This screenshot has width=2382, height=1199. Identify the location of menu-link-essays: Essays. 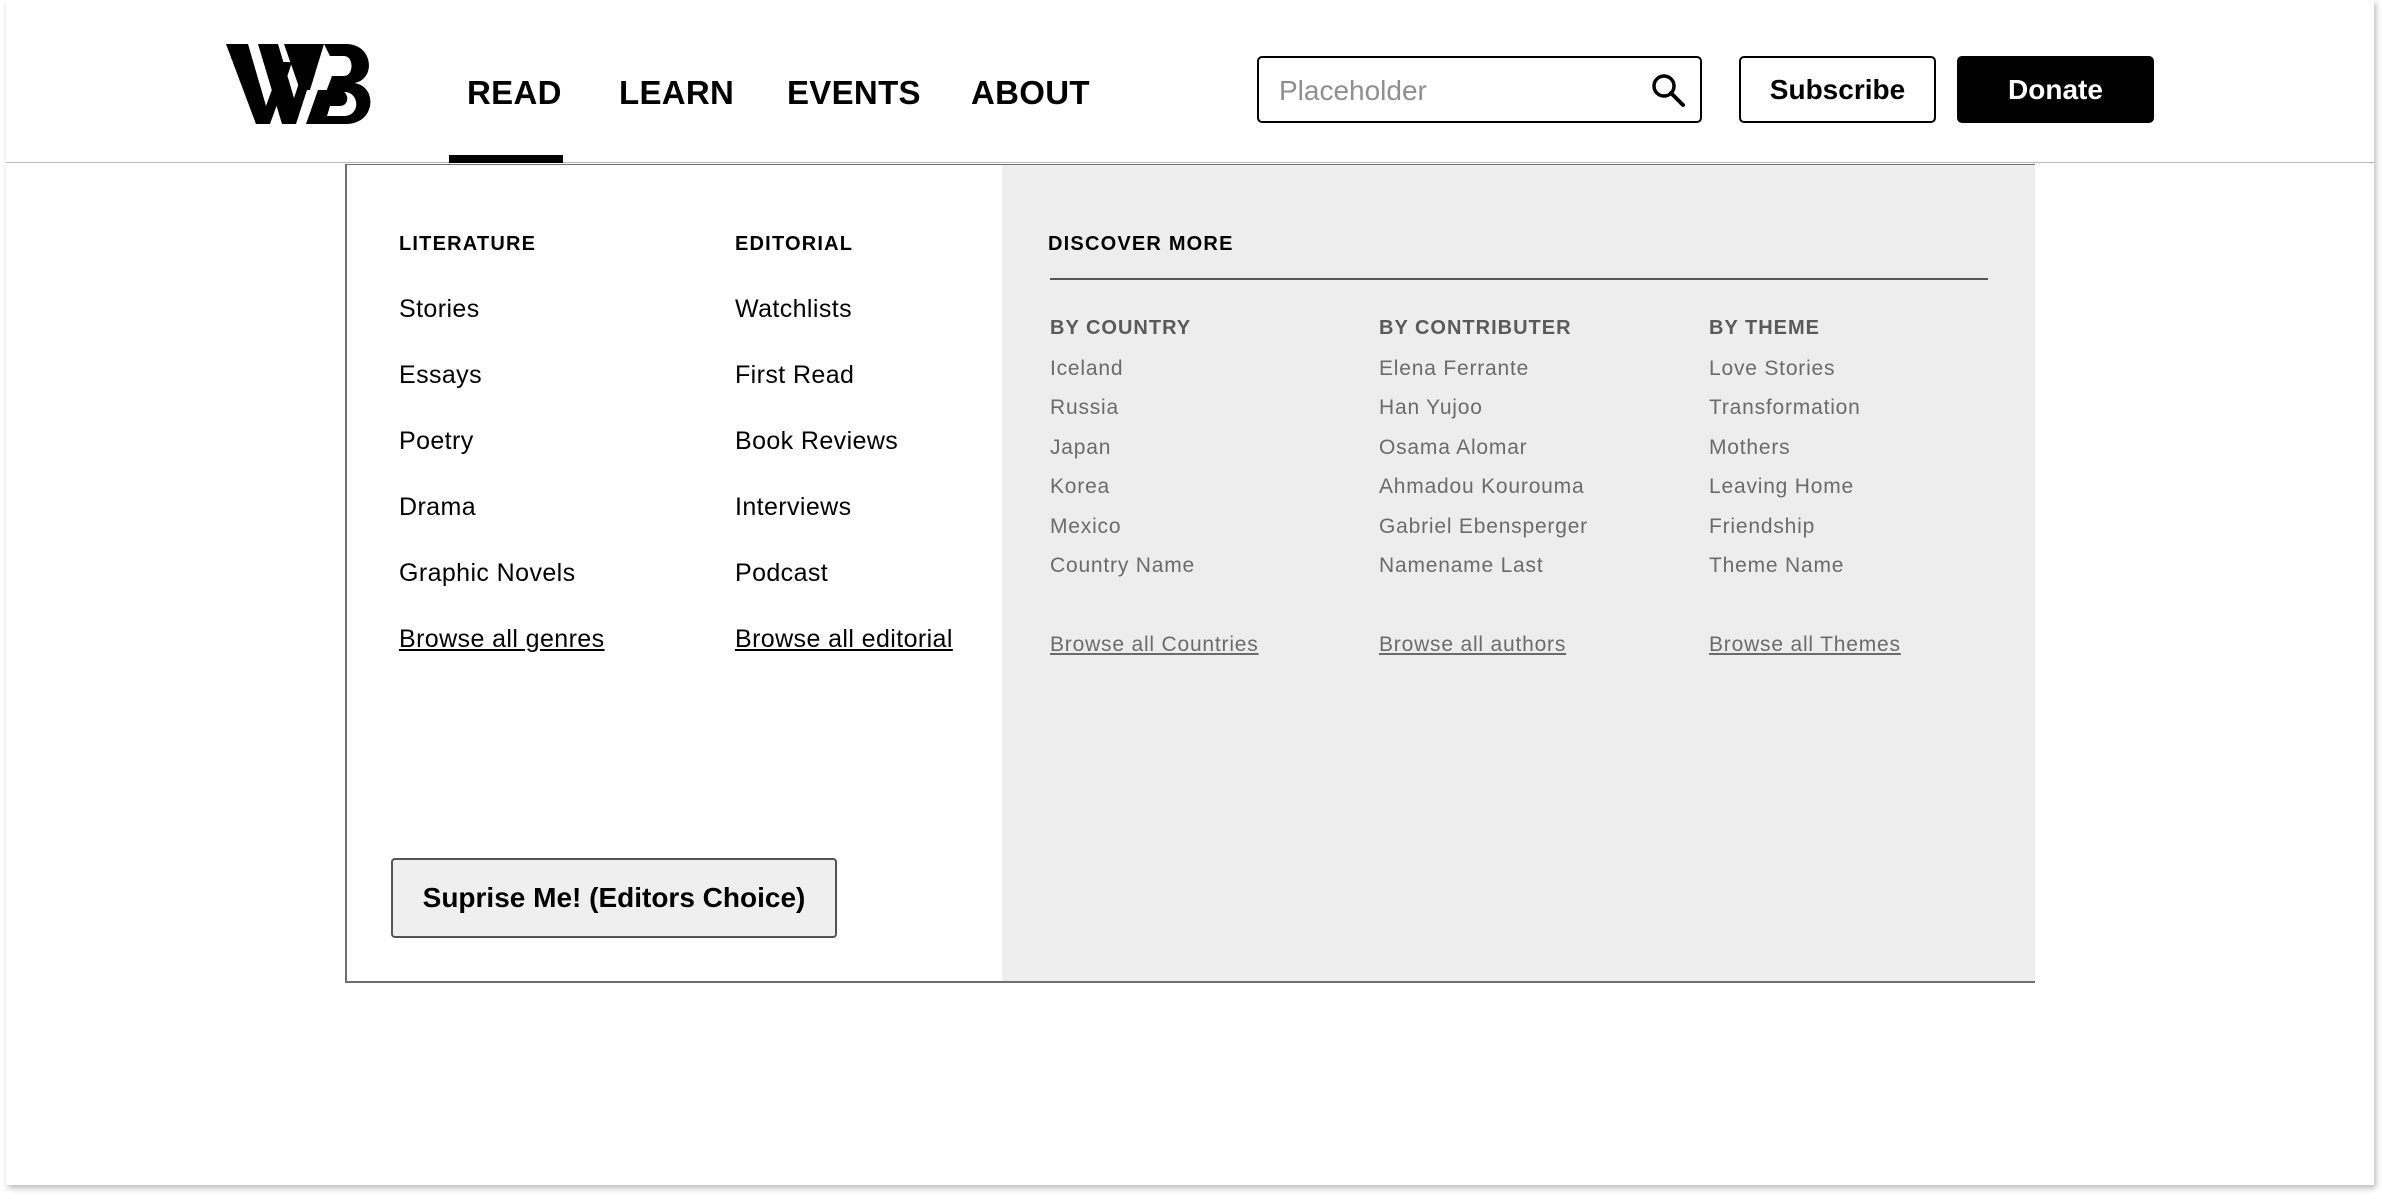
(440, 375).